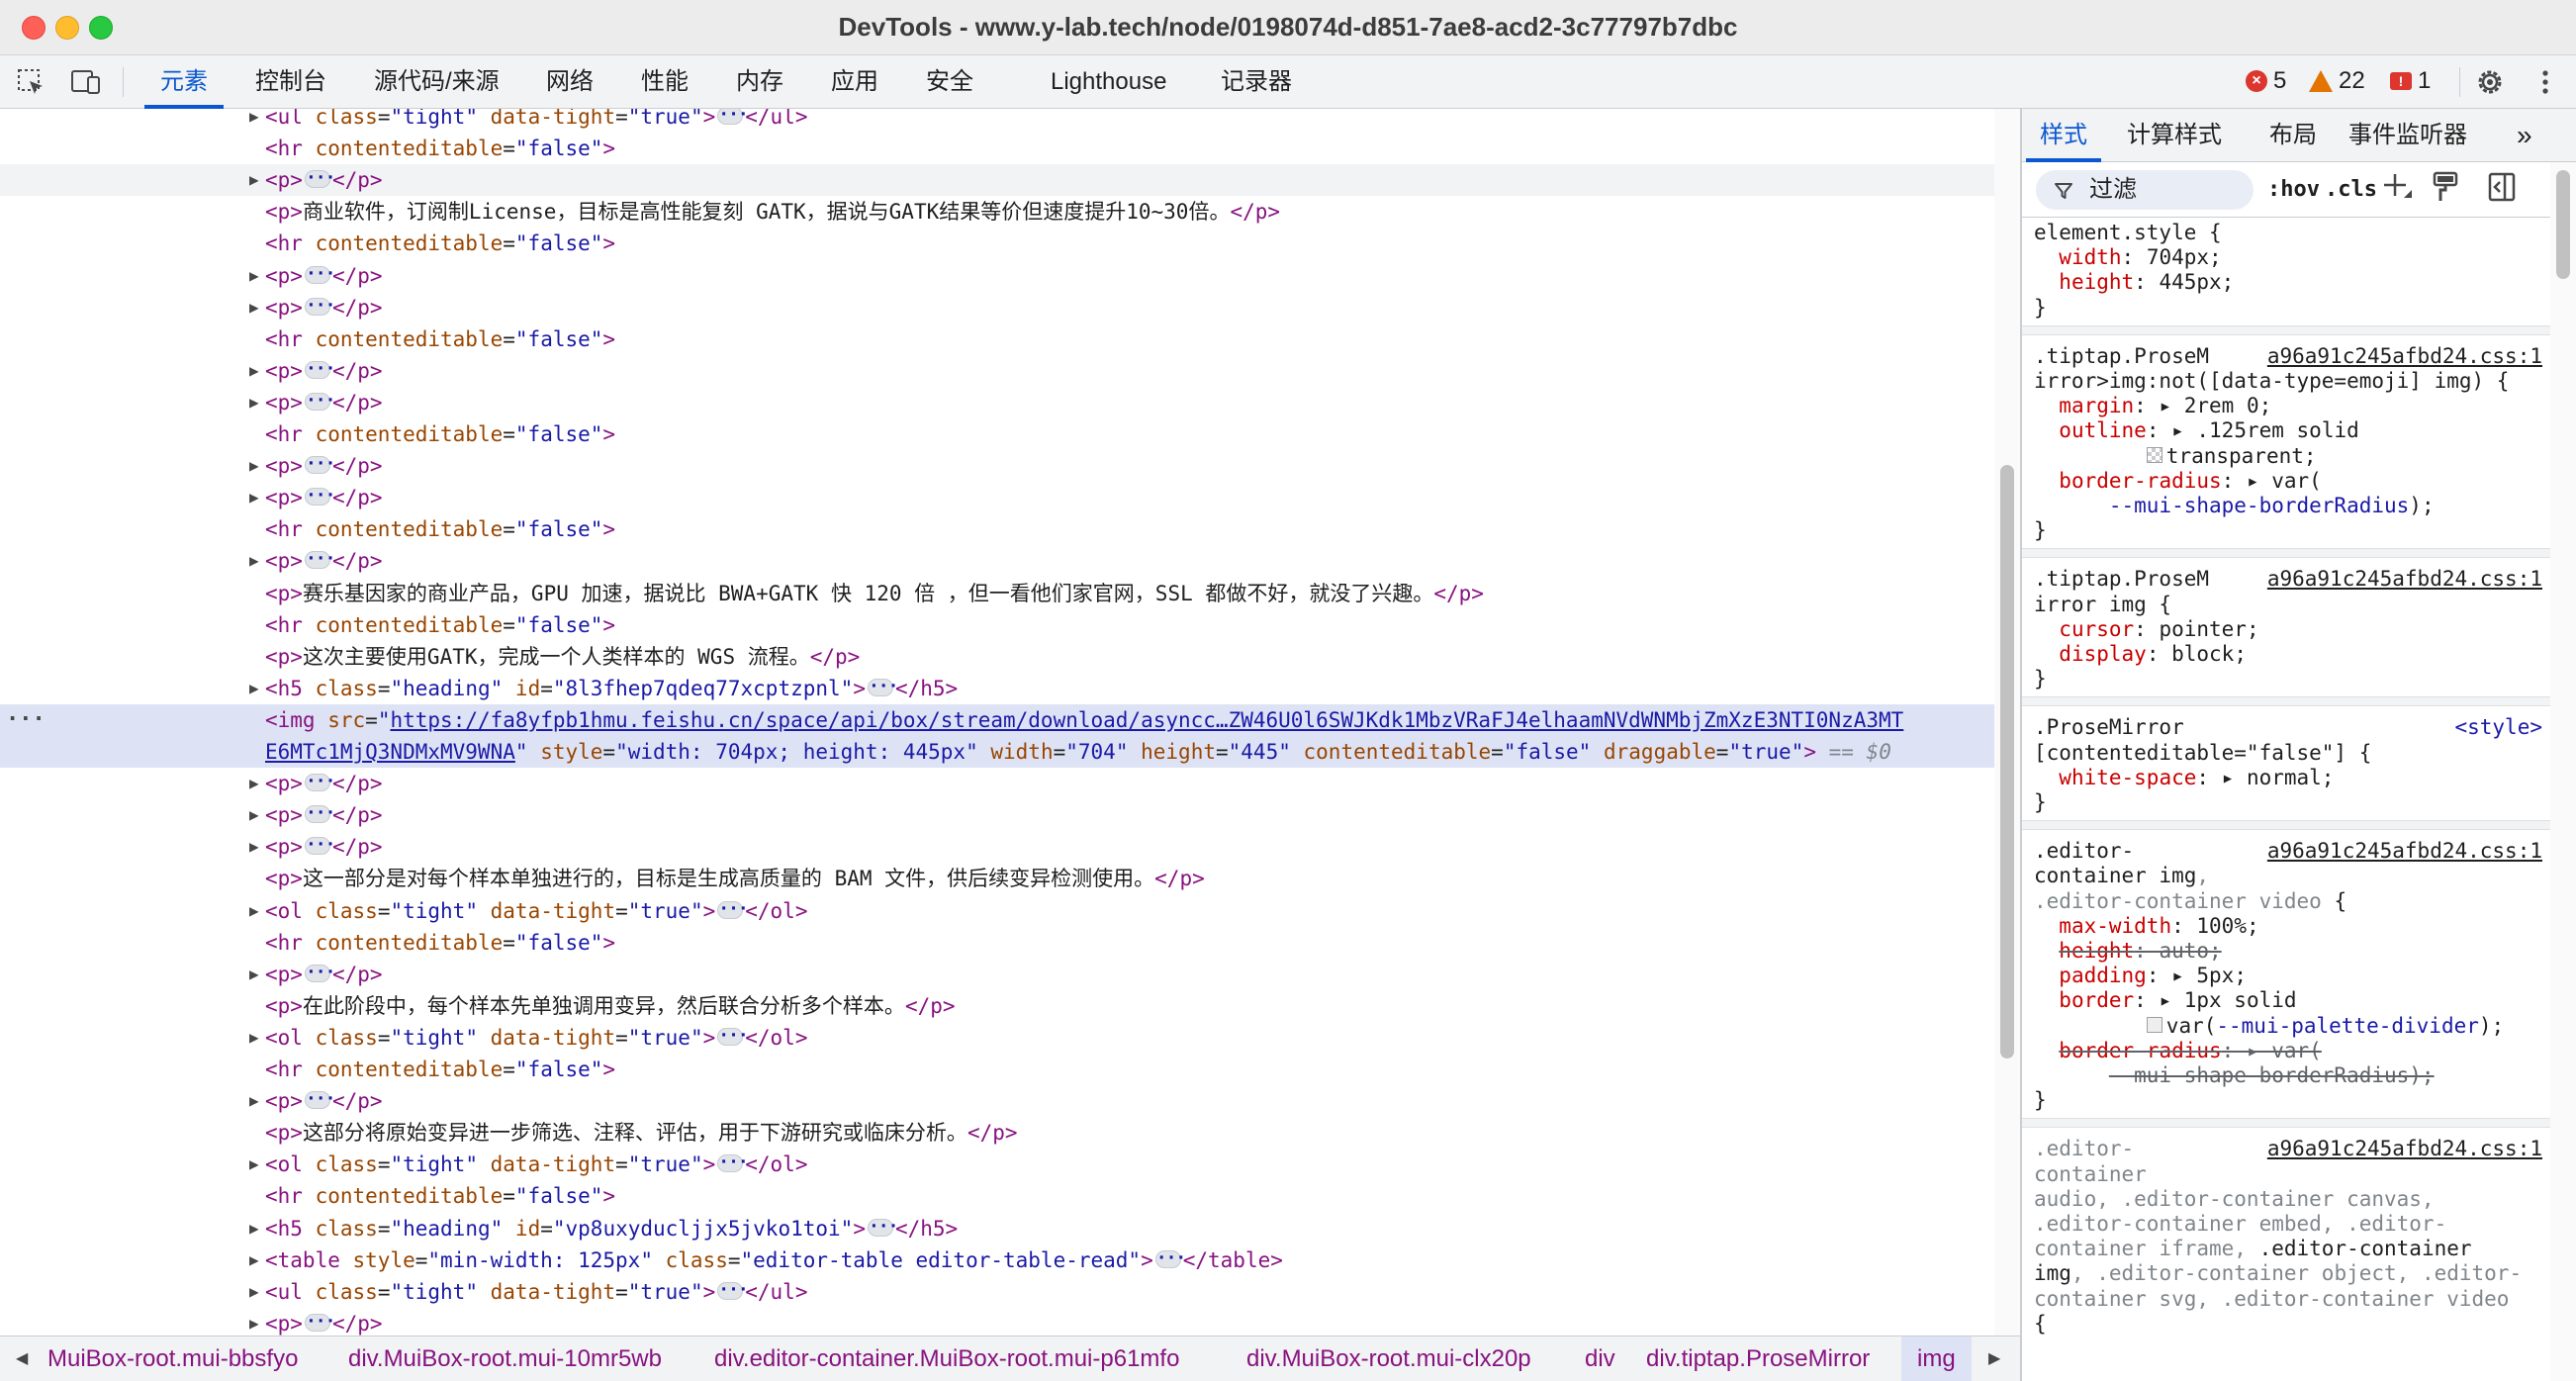 Image resolution: width=2576 pixels, height=1381 pixels. Describe the element at coordinates (997, 1006) in the screenshot. I see `dom-node-row: <p>在此阶段中，每个样本先单独调用变异，然后联合分析多个样本。</p>` at that location.